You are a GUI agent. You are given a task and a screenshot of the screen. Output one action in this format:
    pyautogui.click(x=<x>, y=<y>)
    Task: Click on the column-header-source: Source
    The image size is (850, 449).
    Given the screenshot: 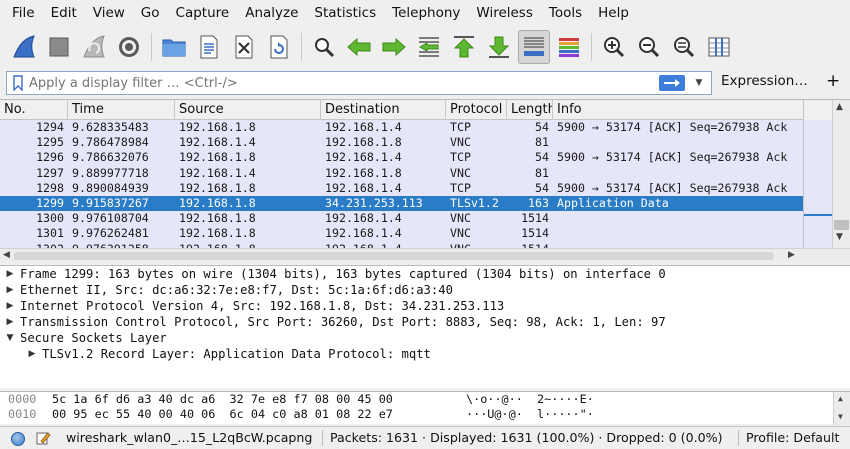 What is the action you would take?
    pyautogui.click(x=248, y=110)
    